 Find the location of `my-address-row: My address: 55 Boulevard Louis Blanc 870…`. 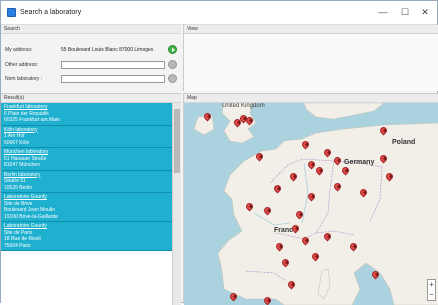

my-address-row: My address: 55 Boulevard Louis Blanc 870… is located at coordinates (93, 50).